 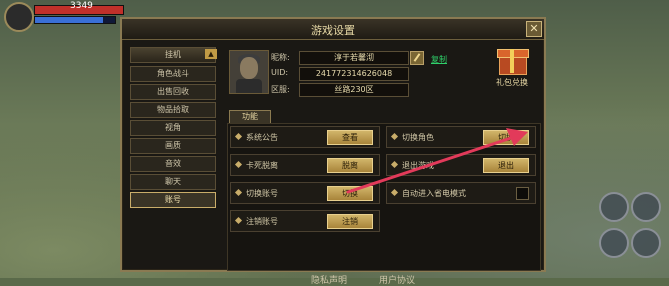 I want to click on switch-character-button: 切换, so click(x=506, y=137).